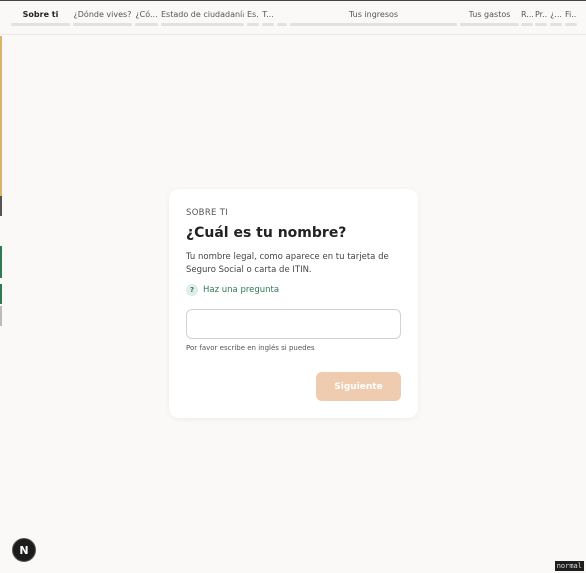  What do you see at coordinates (358, 386) in the screenshot?
I see `next-button: Siguiente` at bounding box center [358, 386].